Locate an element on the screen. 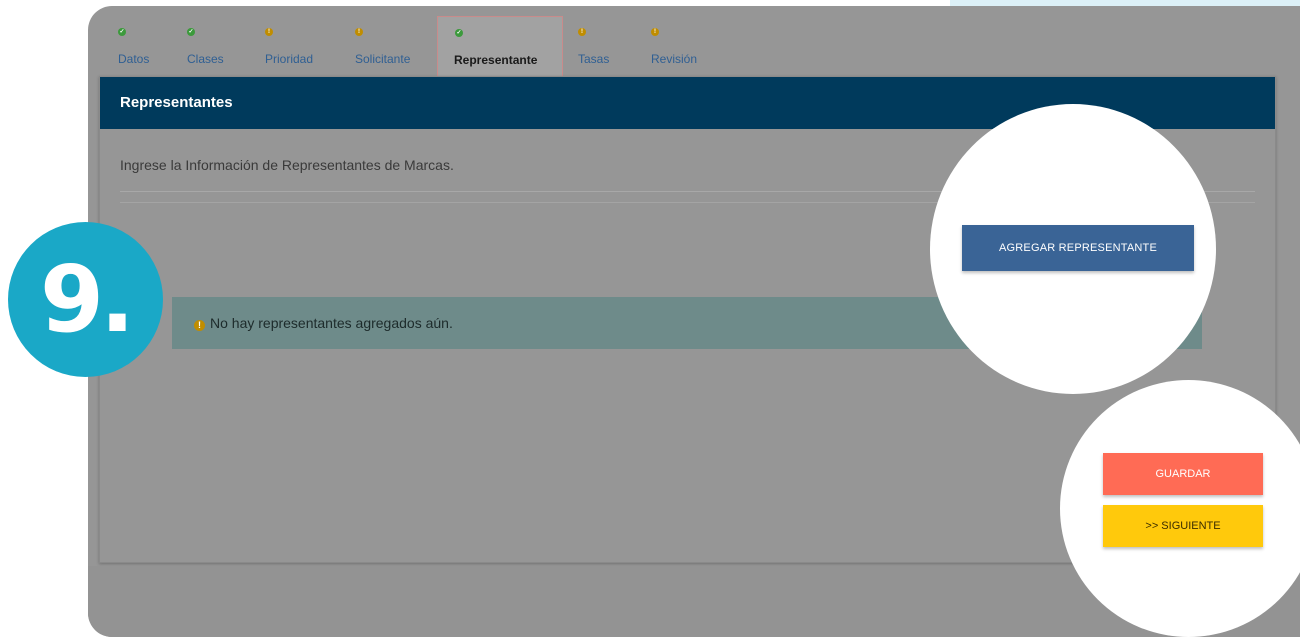 Image resolution: width=1300 pixels, height=637 pixels. step-number-badge: 9. is located at coordinates (85, 299).